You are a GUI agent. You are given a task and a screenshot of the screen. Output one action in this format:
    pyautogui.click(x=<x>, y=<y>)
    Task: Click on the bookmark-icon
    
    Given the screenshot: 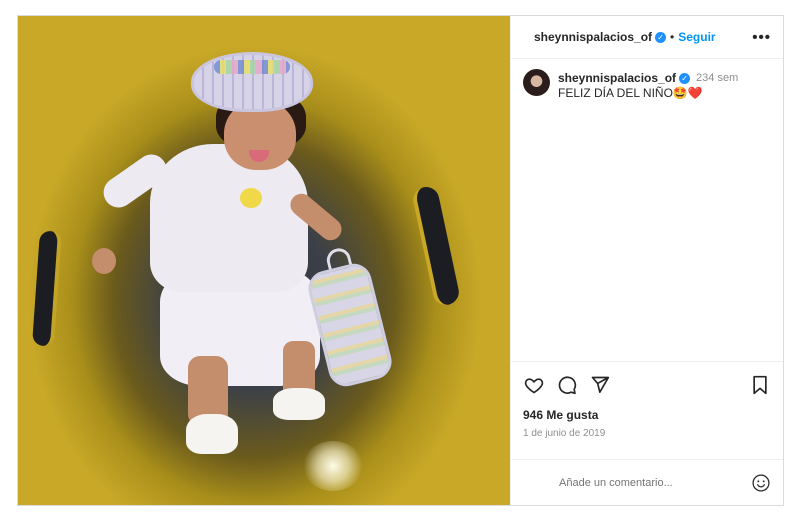 What is the action you would take?
    pyautogui.click(x=760, y=385)
    